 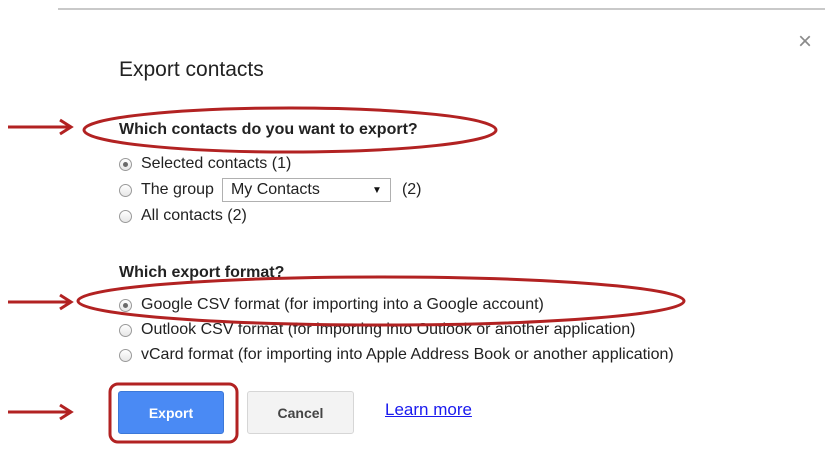 I want to click on dialog-title: Export contacts, so click(x=191, y=69).